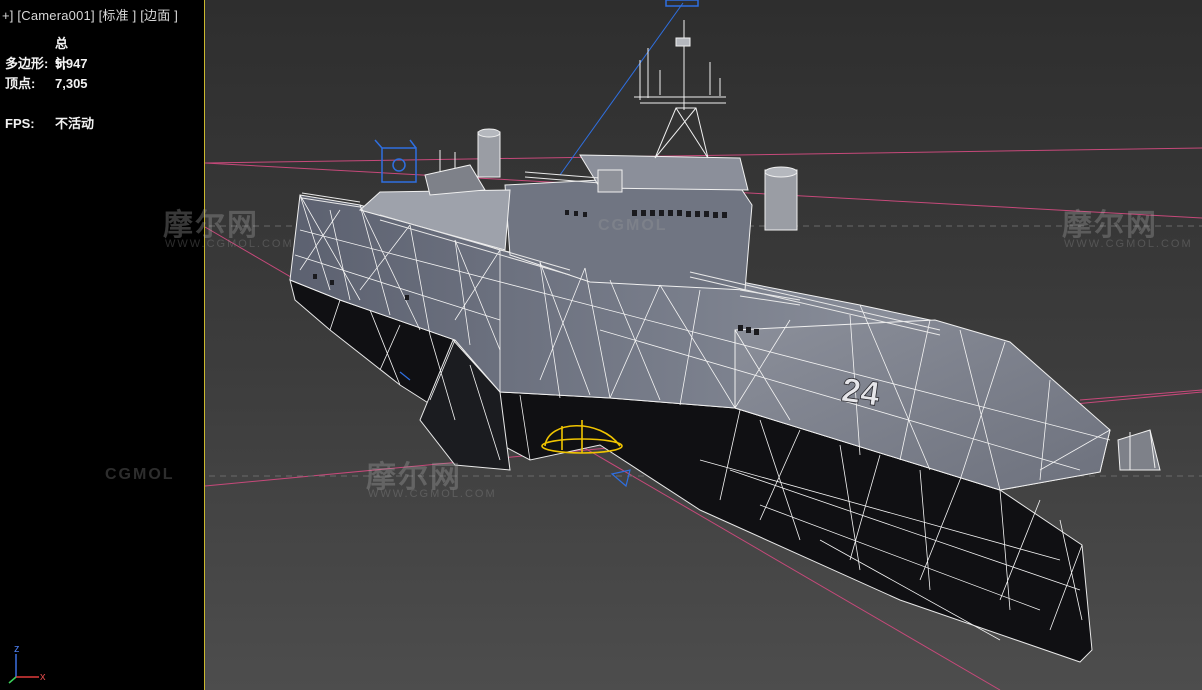  I want to click on axis-tripod: z x, so click(27, 663).